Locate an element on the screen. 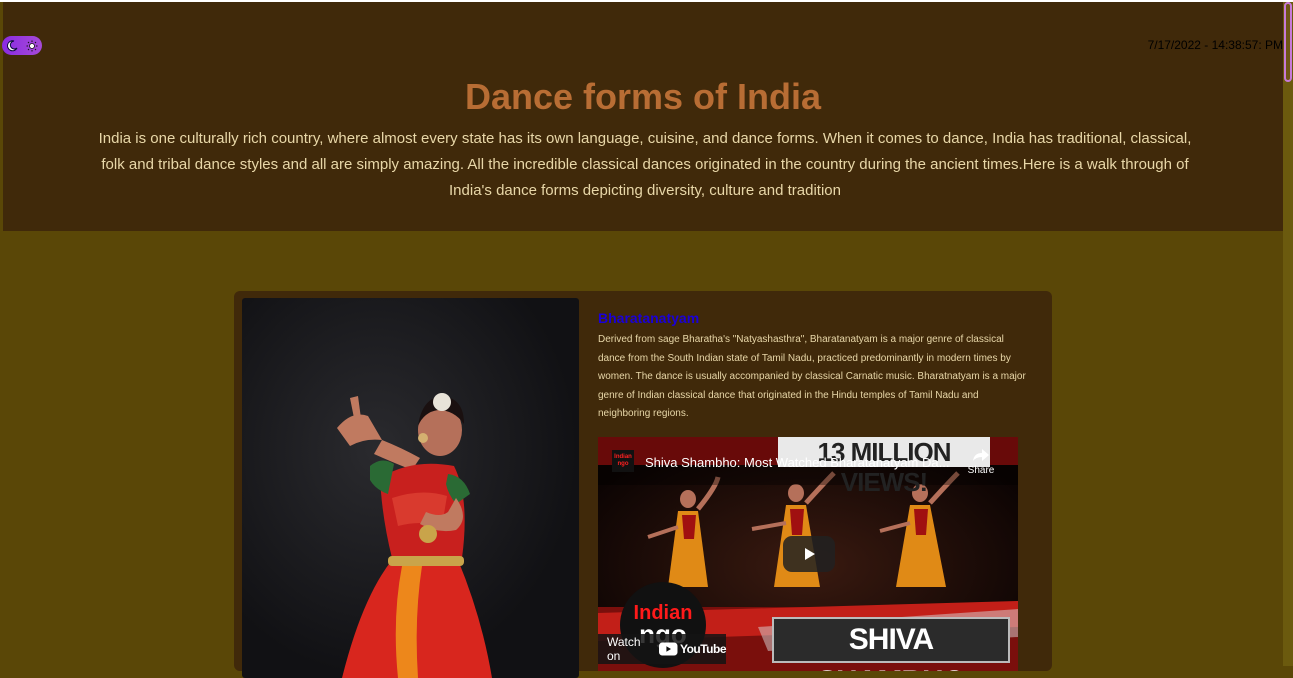  watch-on-label: Watch on is located at coordinates (624, 649).